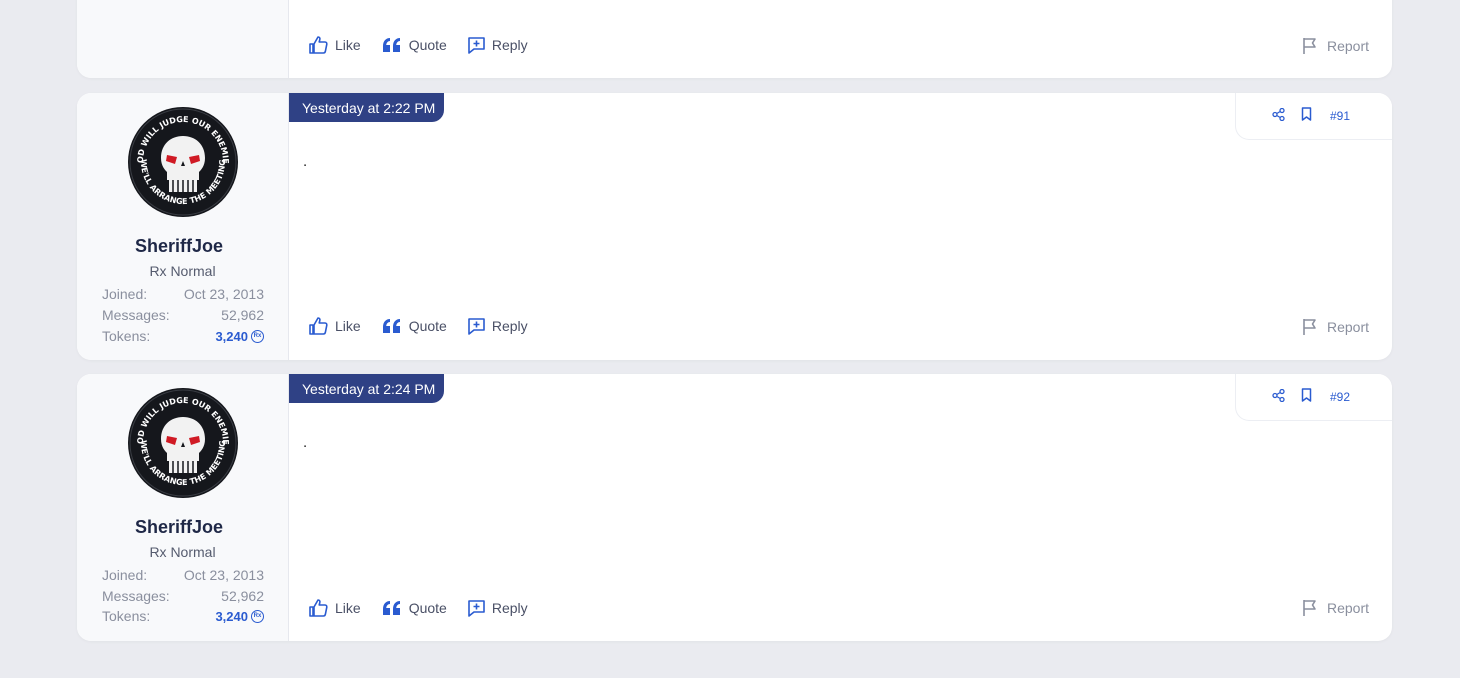  Describe the element at coordinates (840, 39) in the screenshot. I see `post-main: Like Quote Reply Report` at that location.